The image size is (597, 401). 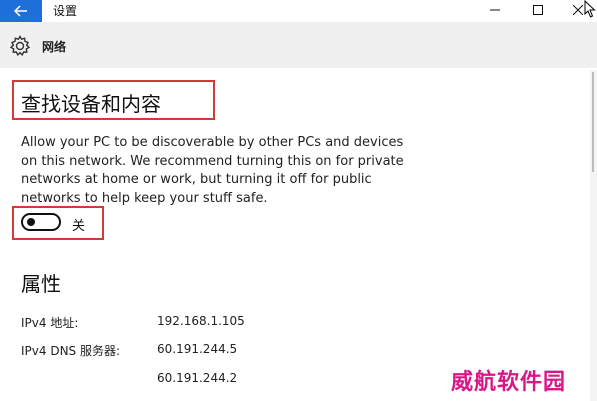 I want to click on title-bar: 设置, so click(x=298, y=11).